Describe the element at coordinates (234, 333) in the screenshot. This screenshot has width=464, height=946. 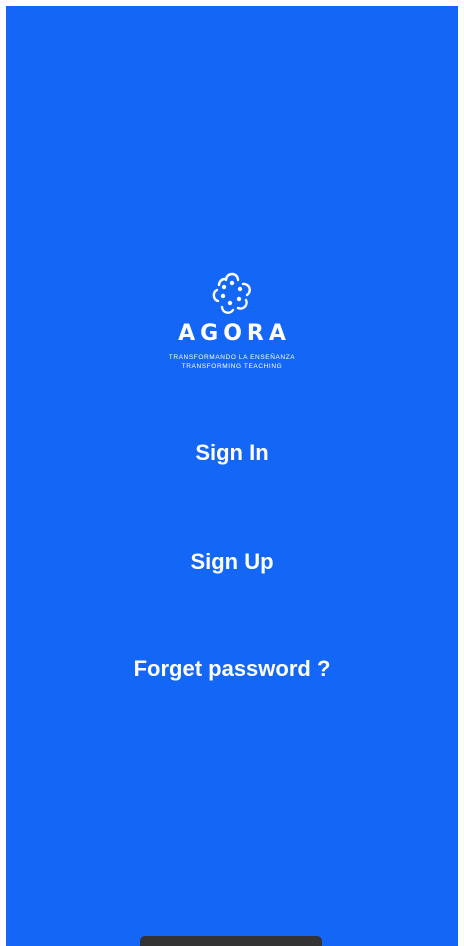
I see `brand-name: AGORA` at that location.